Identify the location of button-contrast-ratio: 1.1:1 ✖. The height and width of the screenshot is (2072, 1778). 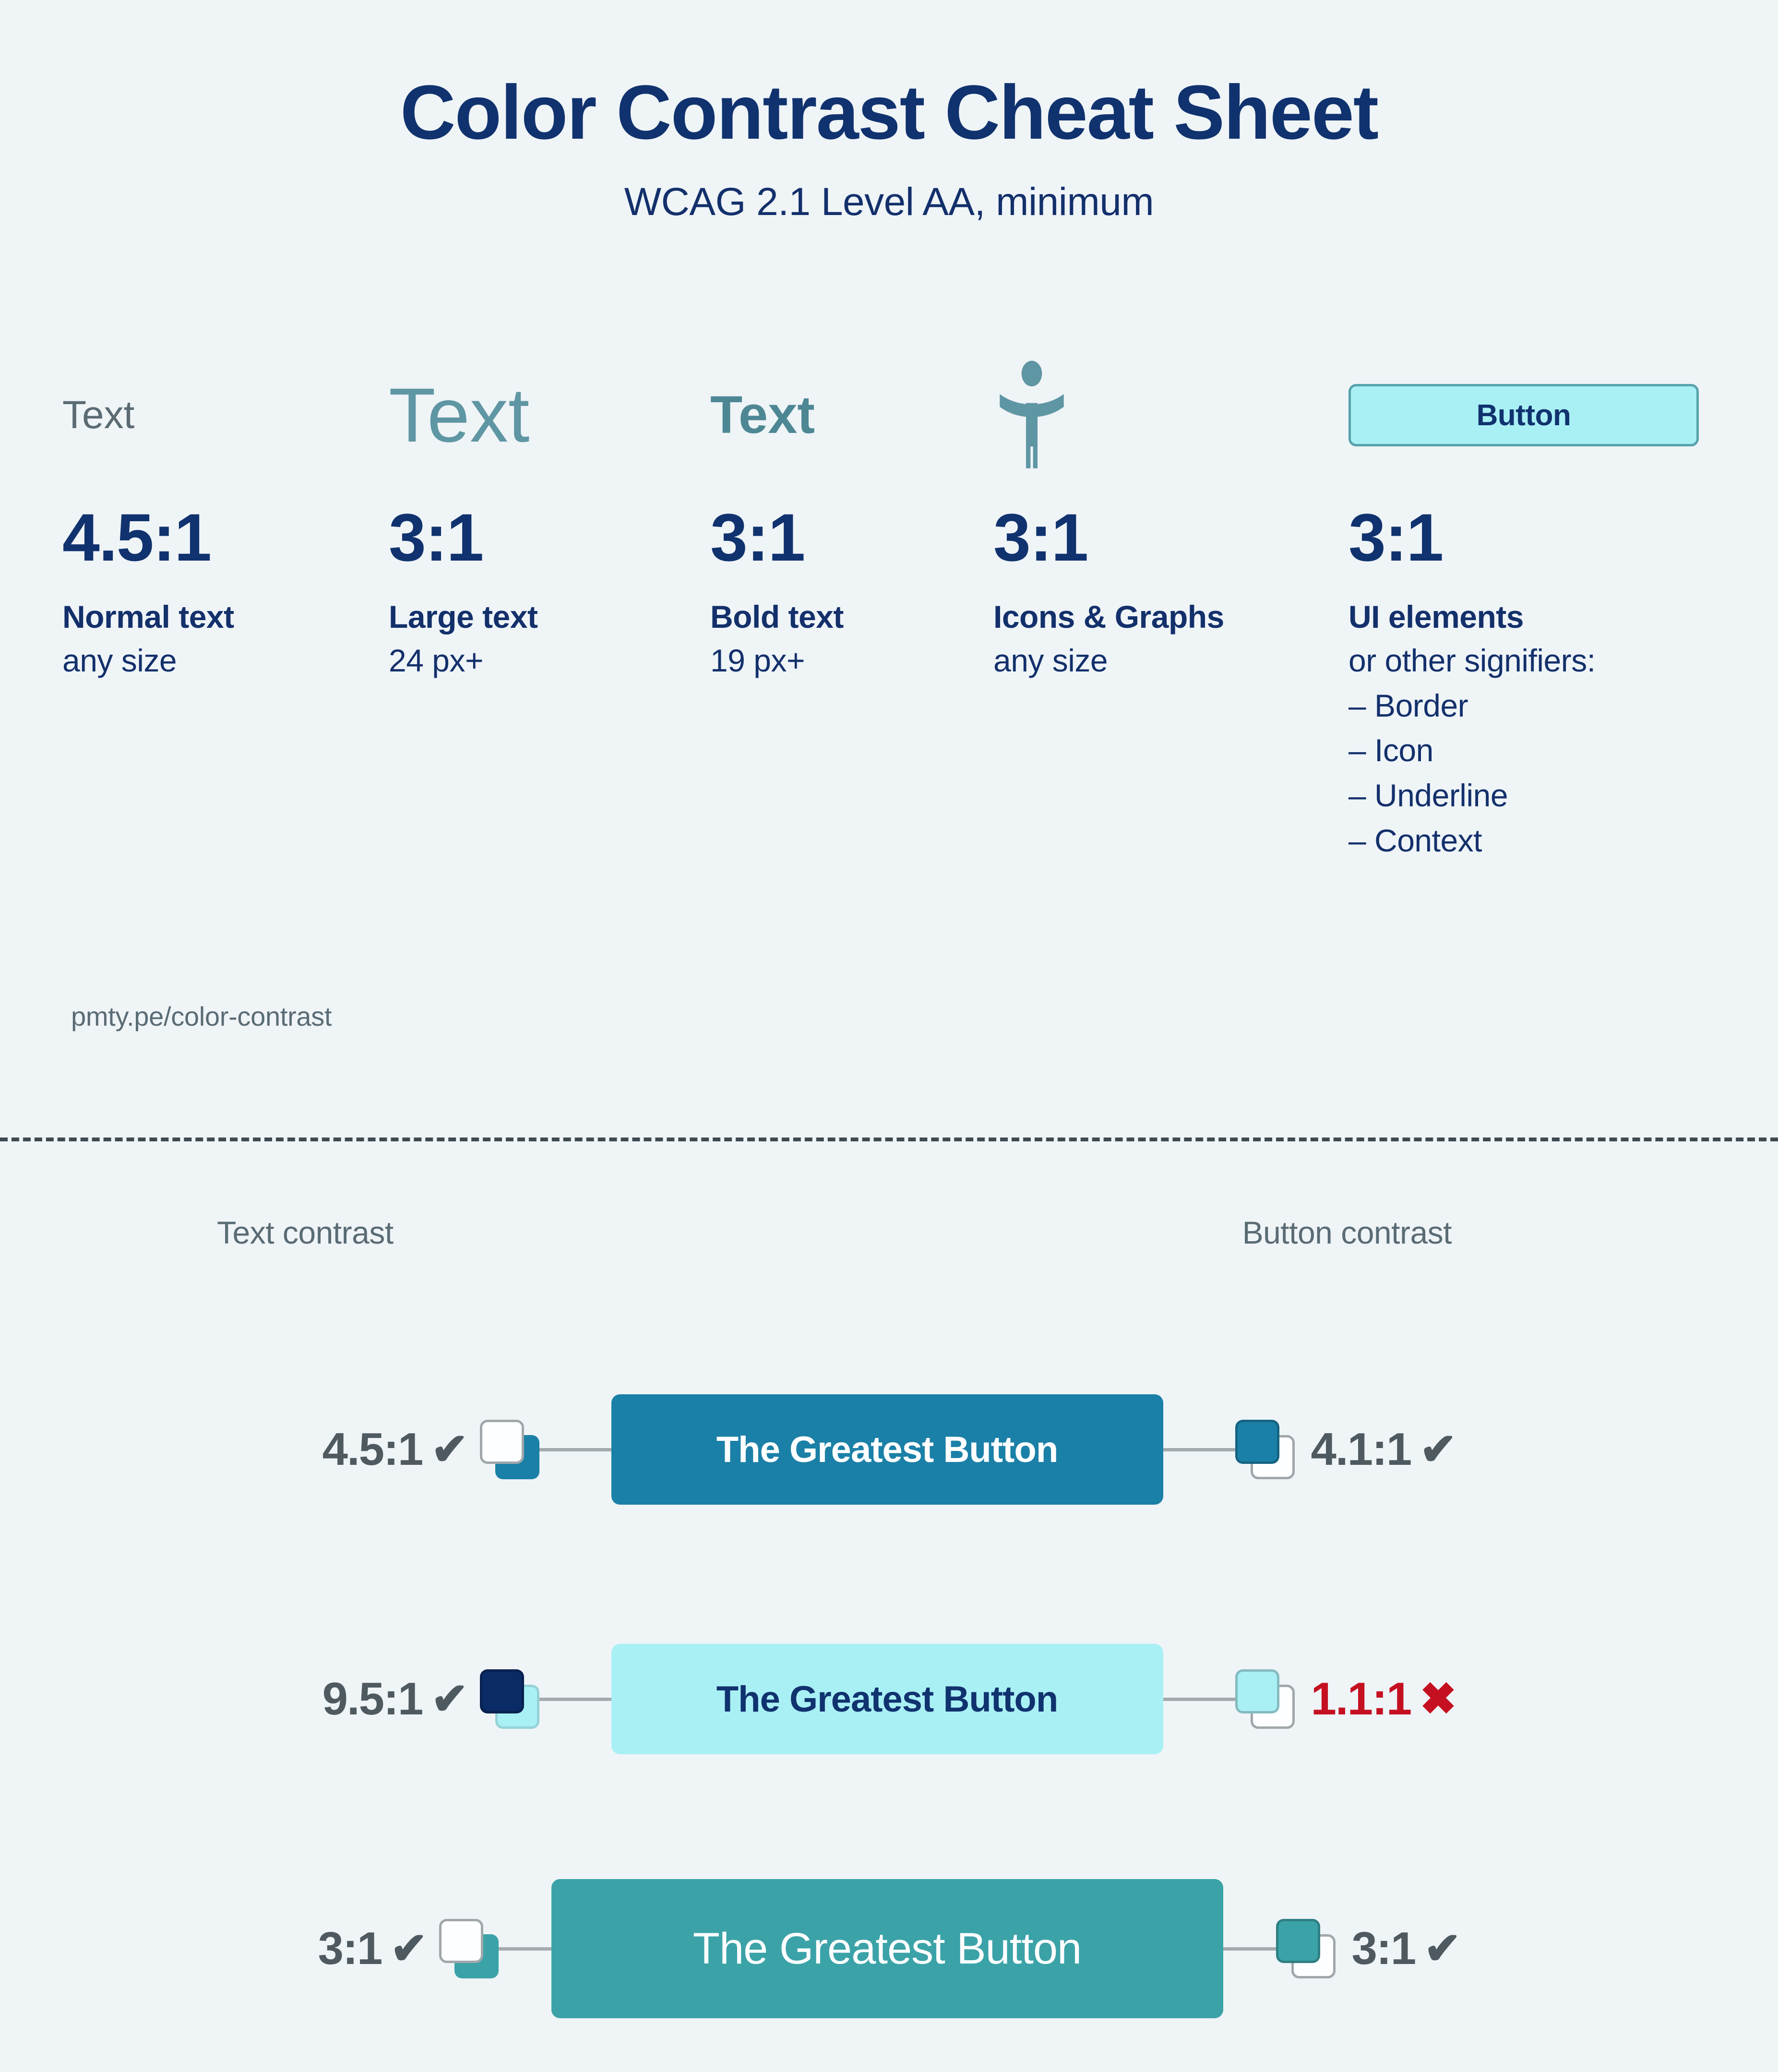
(1384, 1699).